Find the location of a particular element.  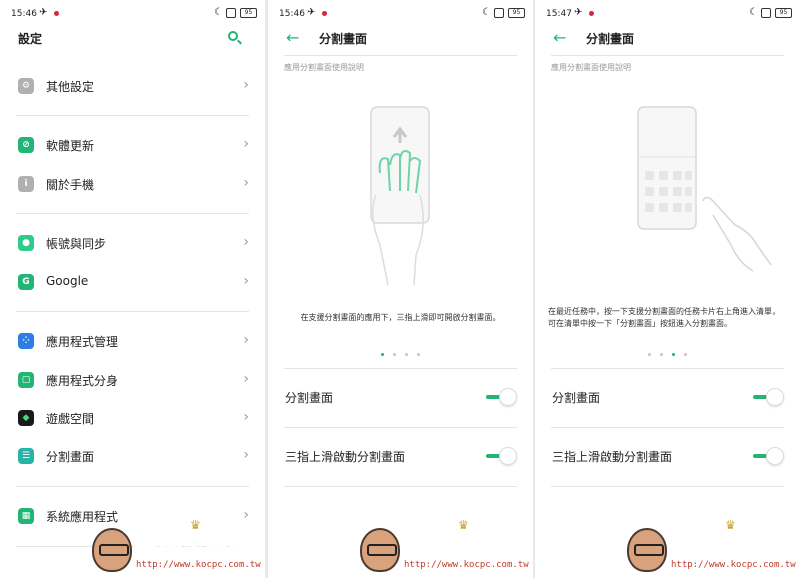

account-icon: ● is located at coordinates (26, 243).